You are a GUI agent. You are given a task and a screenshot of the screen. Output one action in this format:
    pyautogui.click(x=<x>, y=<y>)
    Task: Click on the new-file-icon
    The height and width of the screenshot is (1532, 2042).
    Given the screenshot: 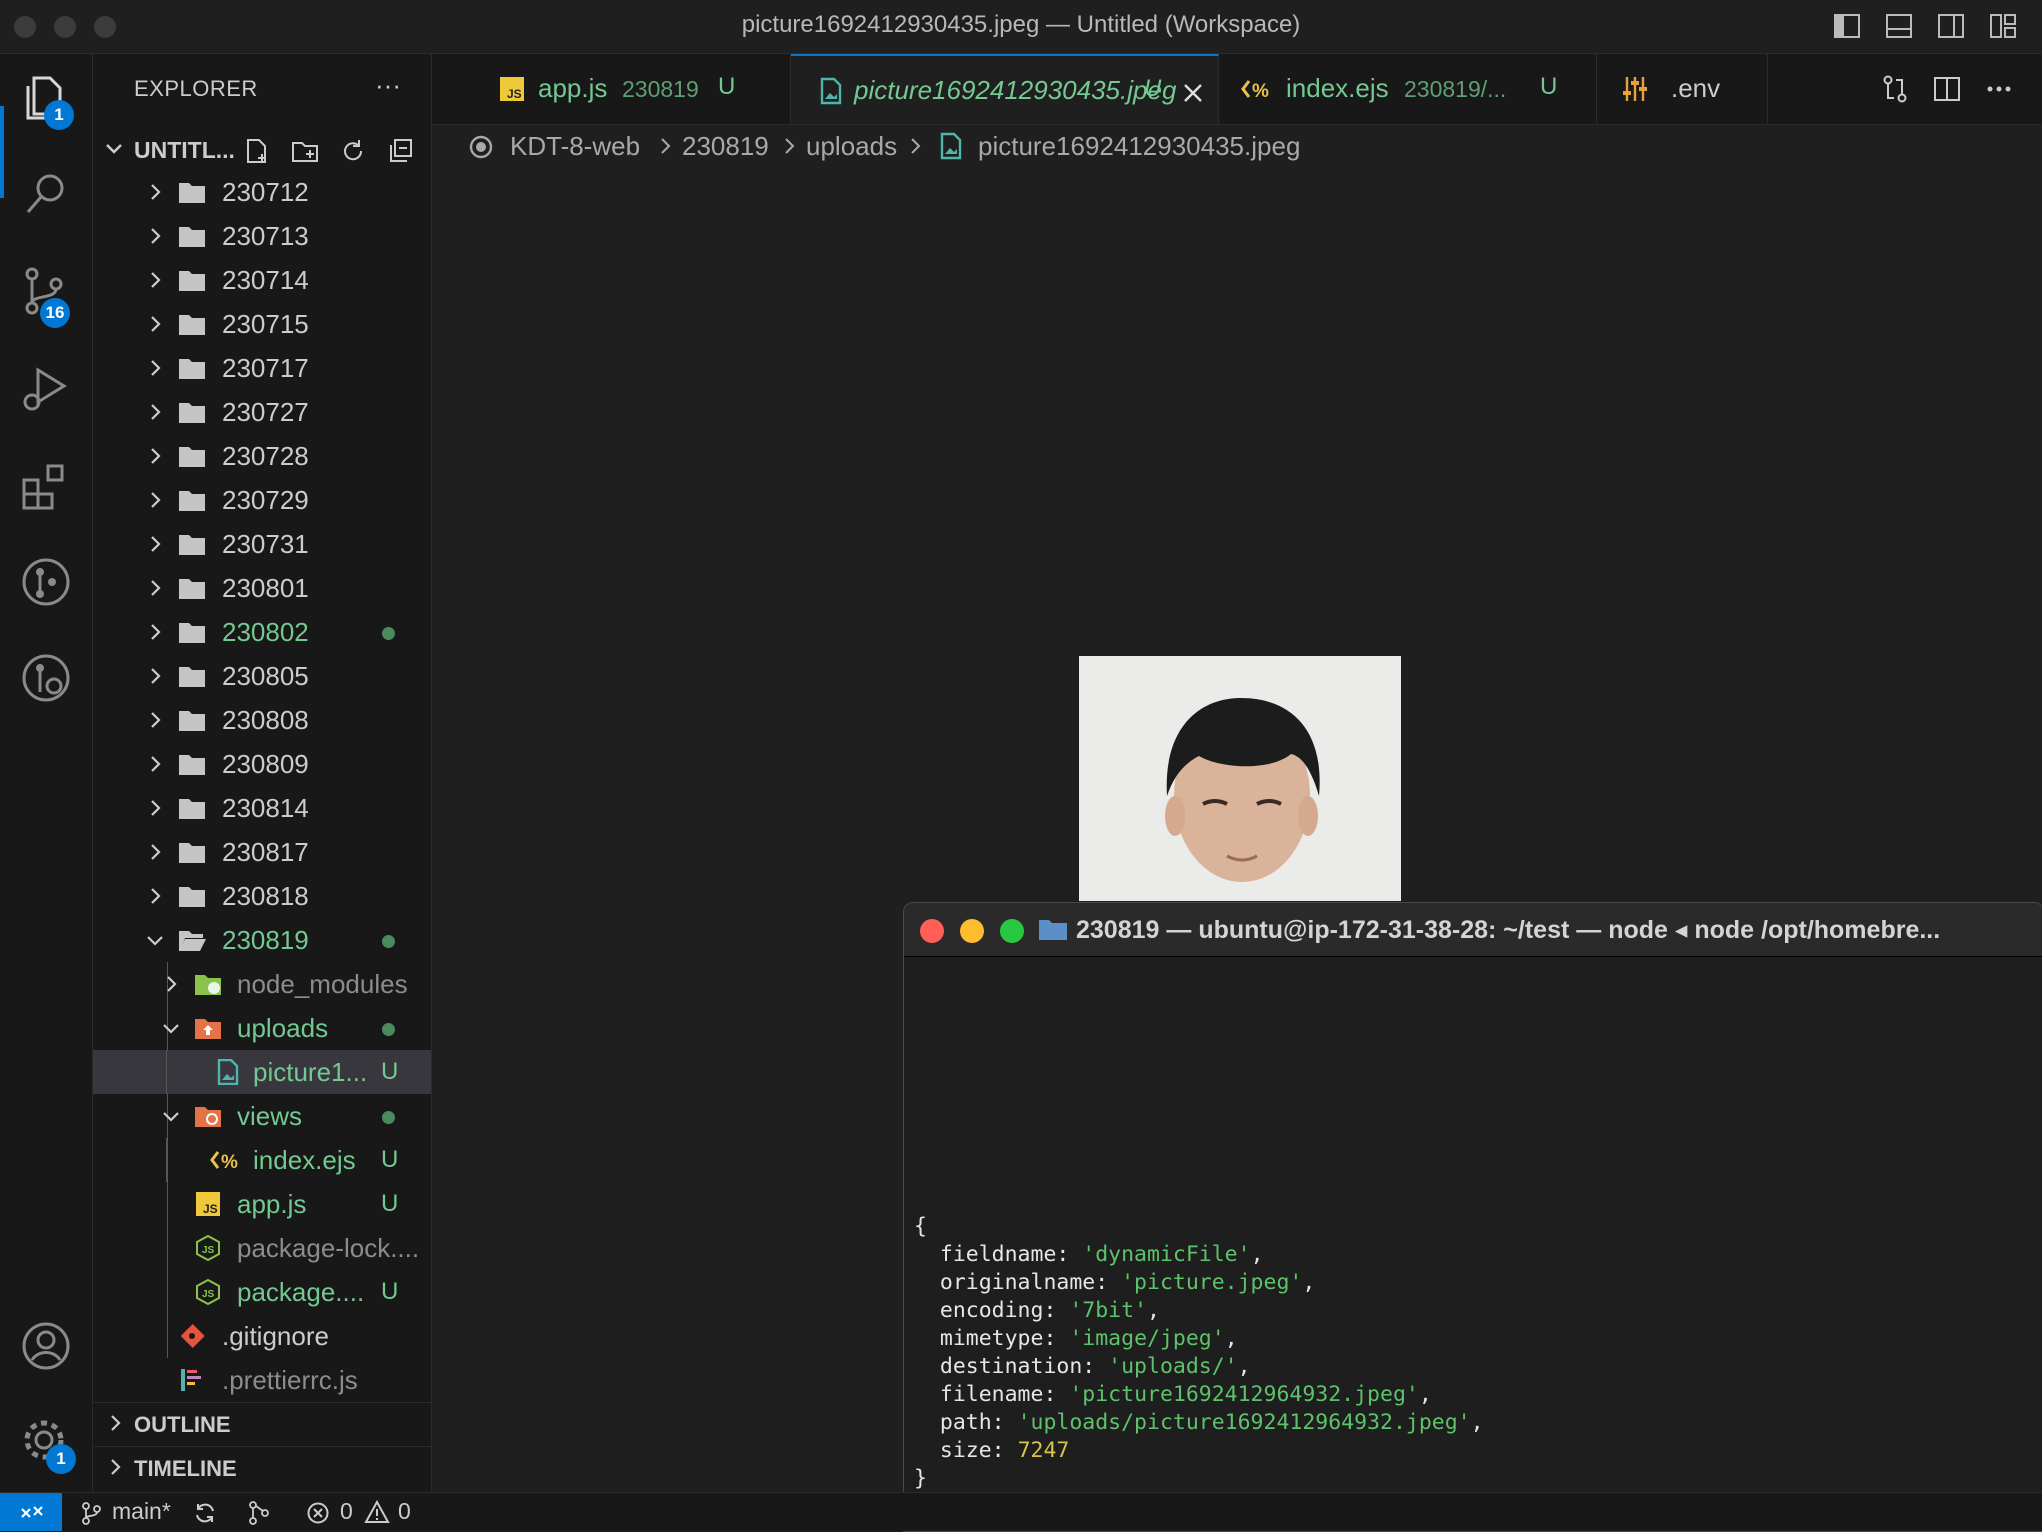 What is the action you would take?
    pyautogui.click(x=257, y=151)
    